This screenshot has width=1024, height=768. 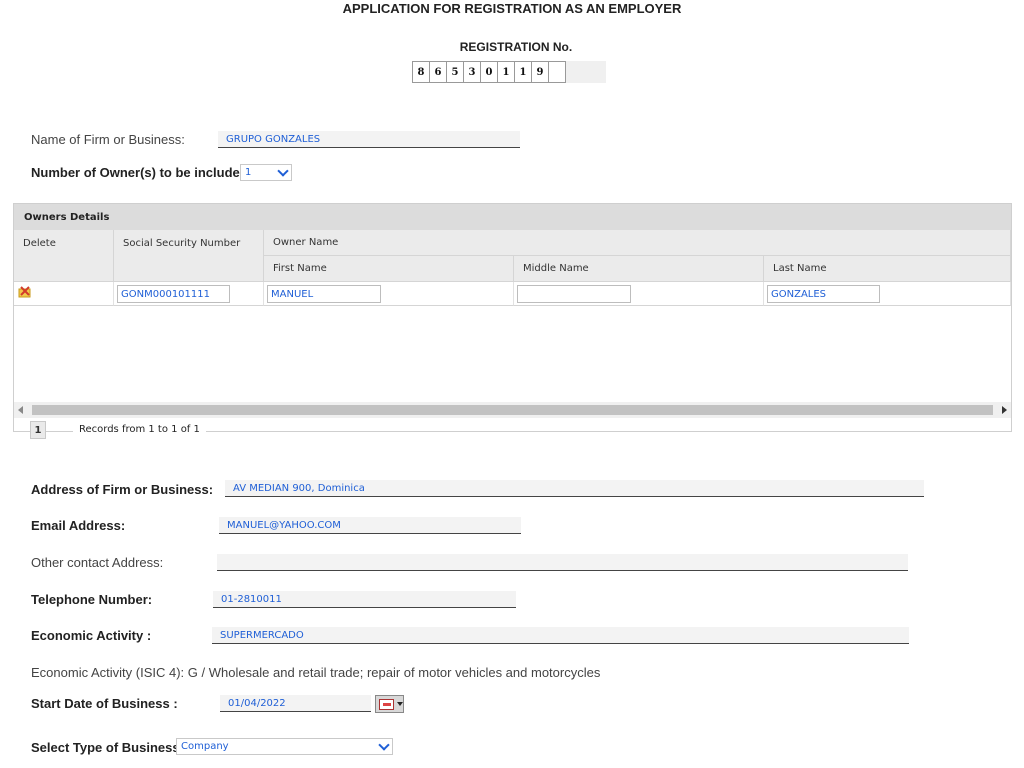 I want to click on header-owner-name: Owner Name, so click(x=637, y=243).